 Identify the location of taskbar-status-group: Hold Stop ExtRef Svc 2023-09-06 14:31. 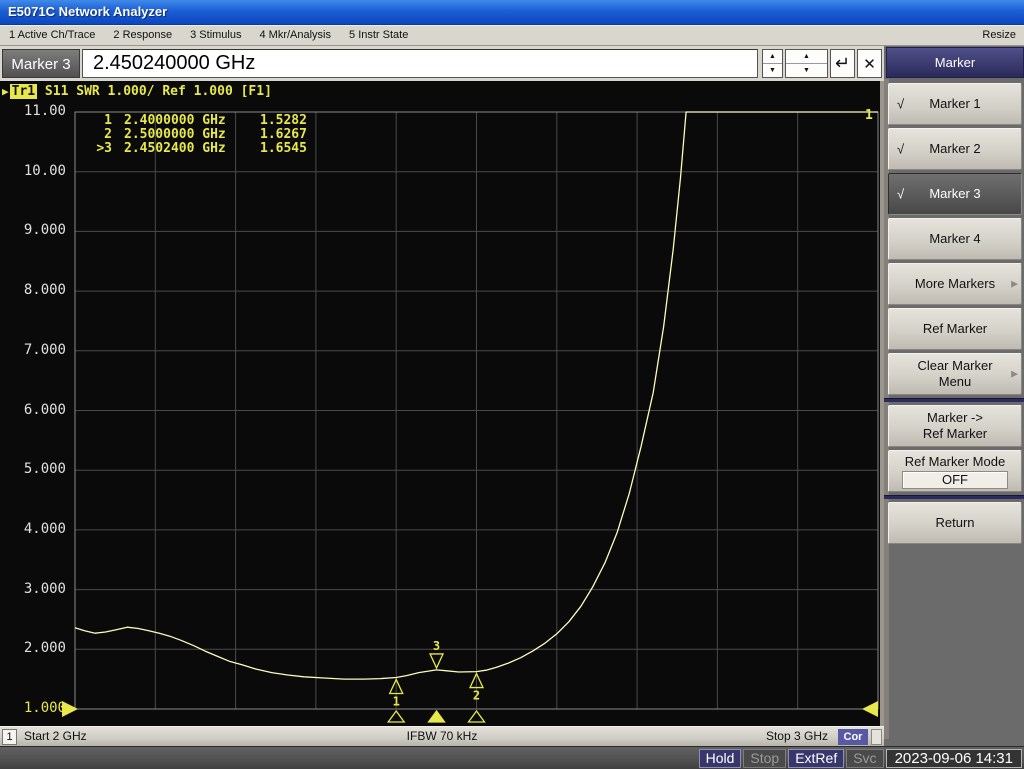
(860, 758).